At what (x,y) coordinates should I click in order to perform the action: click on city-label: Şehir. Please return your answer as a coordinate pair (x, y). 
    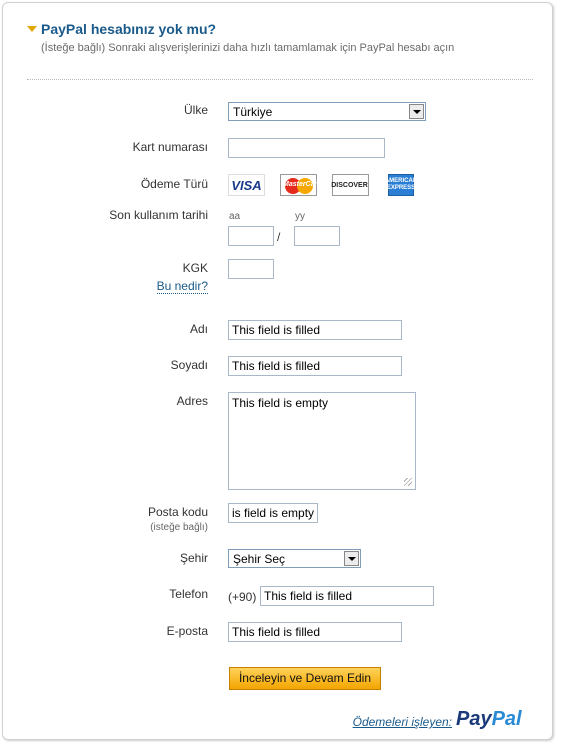
    Looking at the image, I should click on (193, 558).